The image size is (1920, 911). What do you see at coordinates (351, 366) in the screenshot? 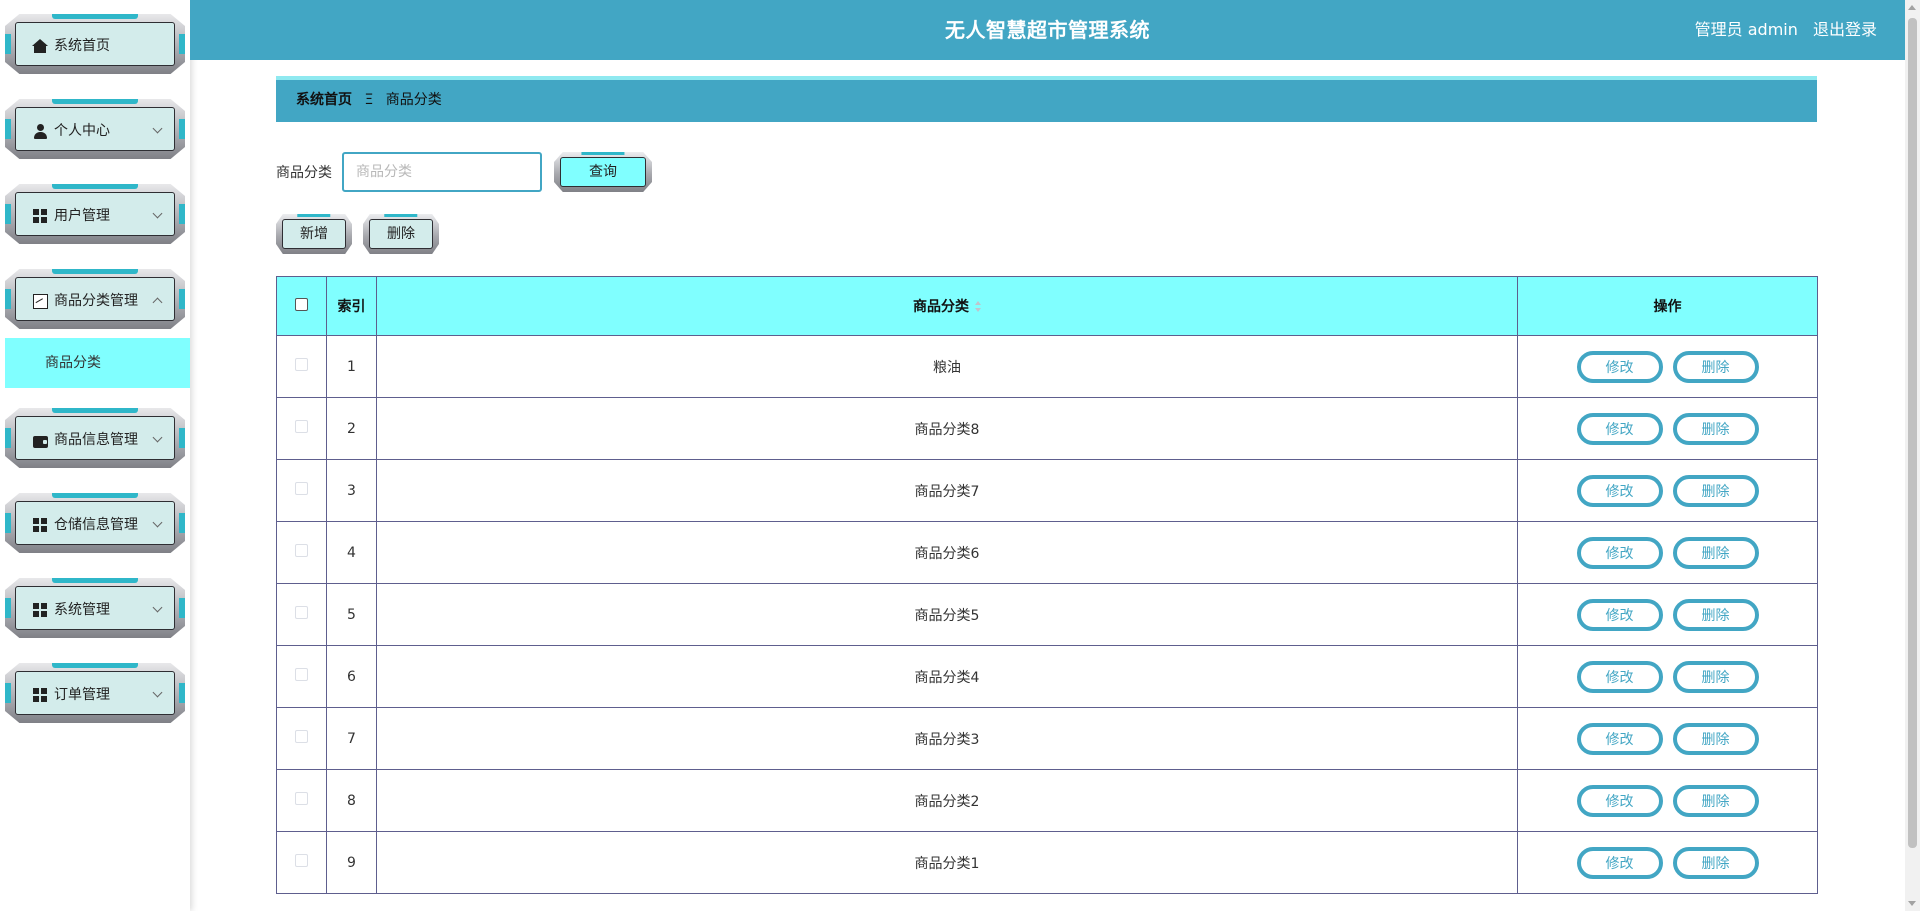
I see `row-index: 1` at bounding box center [351, 366].